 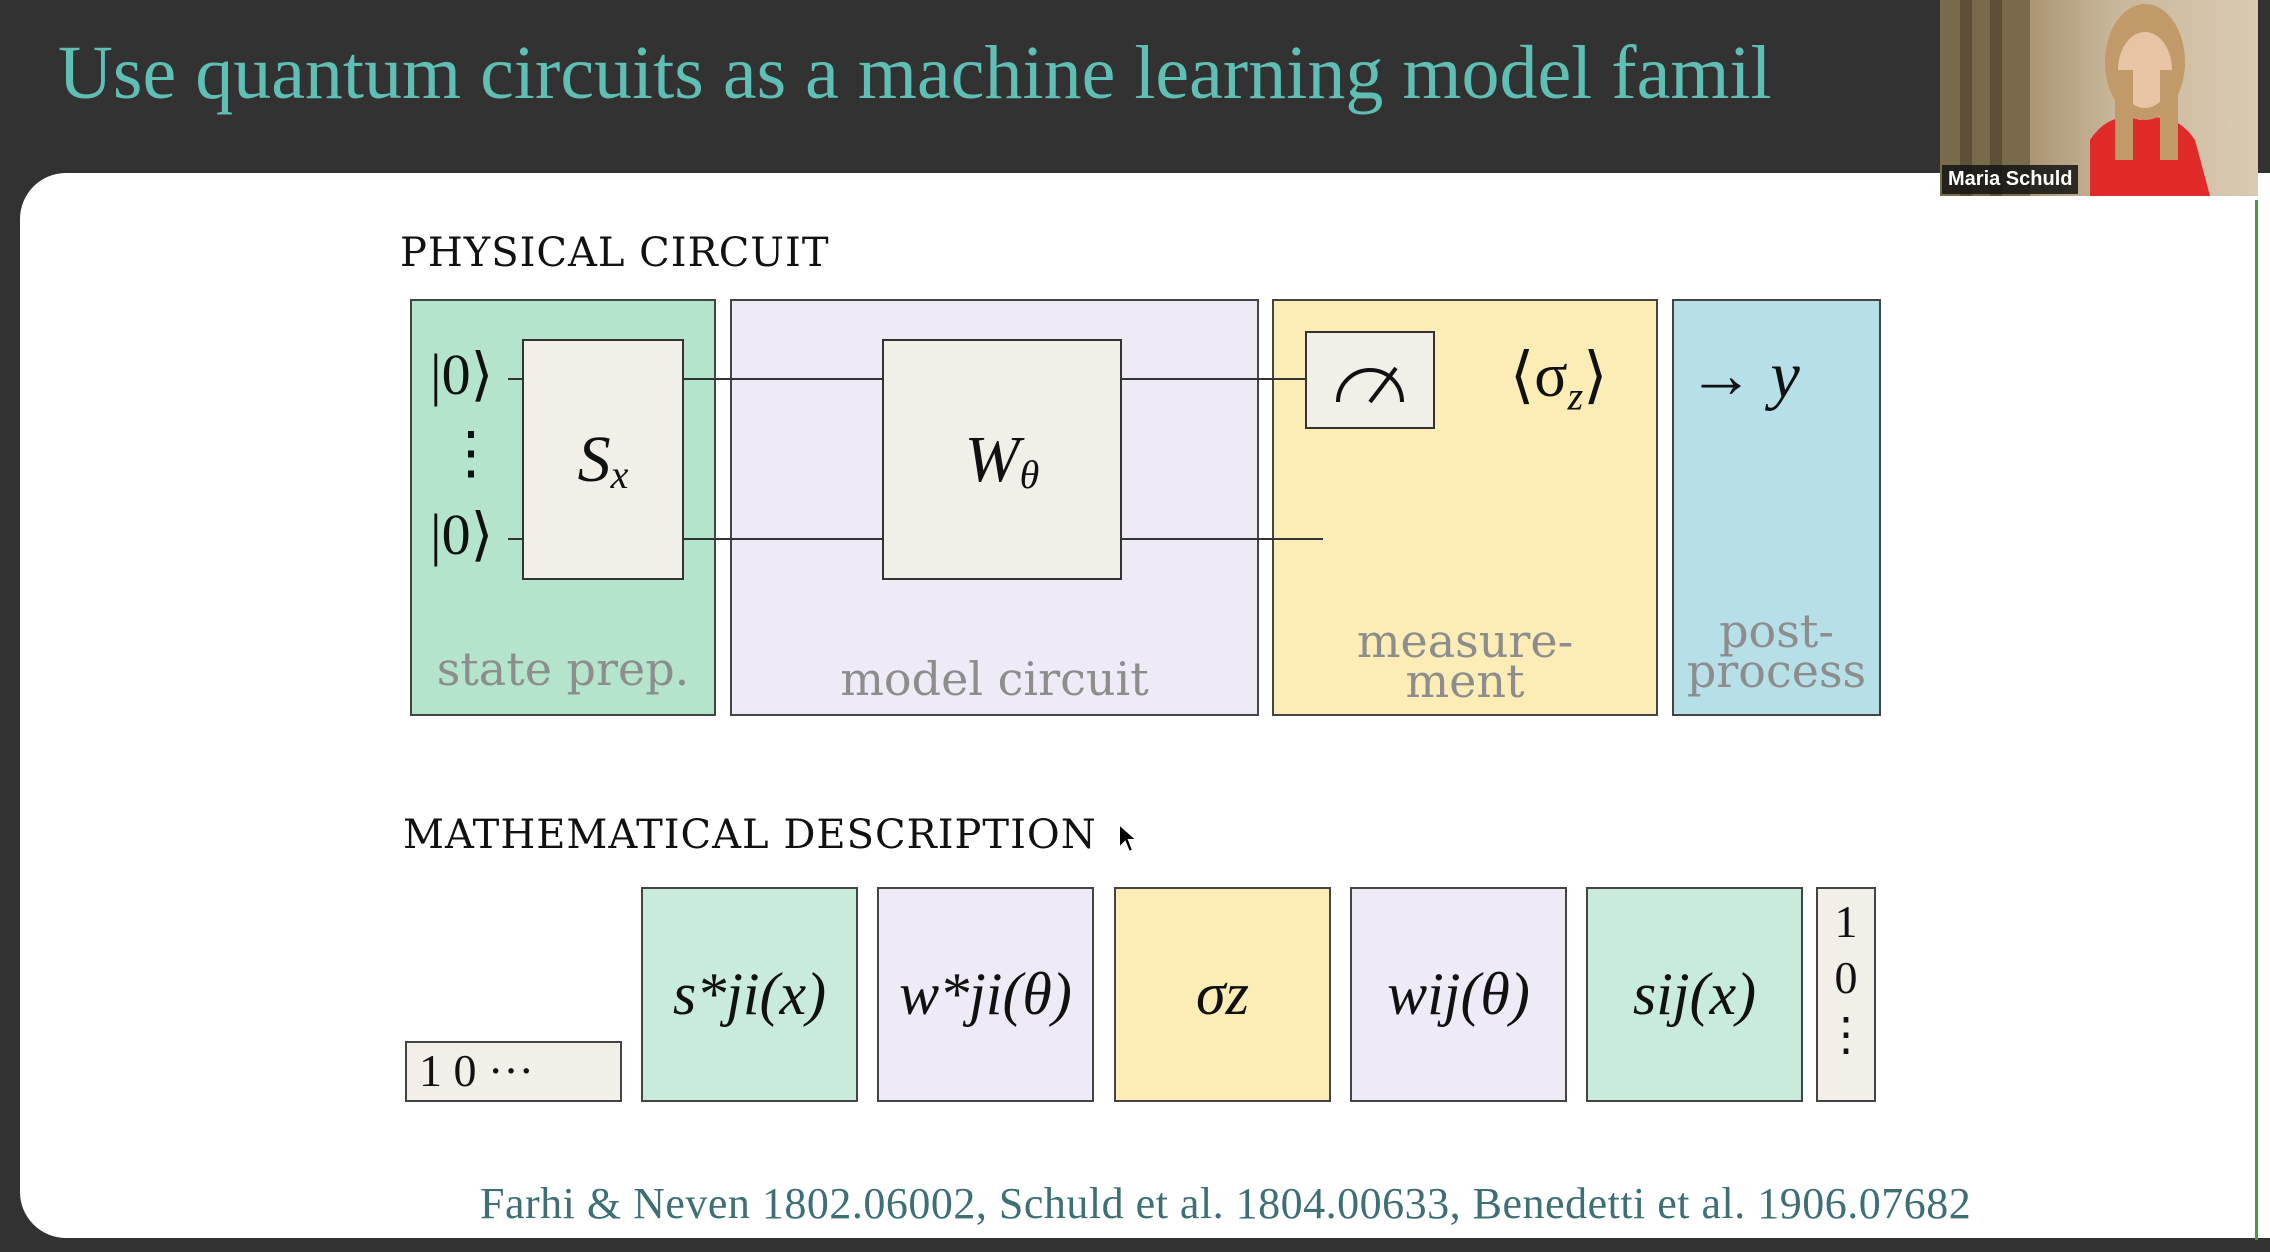 I want to click on measurement-meter-icon, so click(x=1370, y=380).